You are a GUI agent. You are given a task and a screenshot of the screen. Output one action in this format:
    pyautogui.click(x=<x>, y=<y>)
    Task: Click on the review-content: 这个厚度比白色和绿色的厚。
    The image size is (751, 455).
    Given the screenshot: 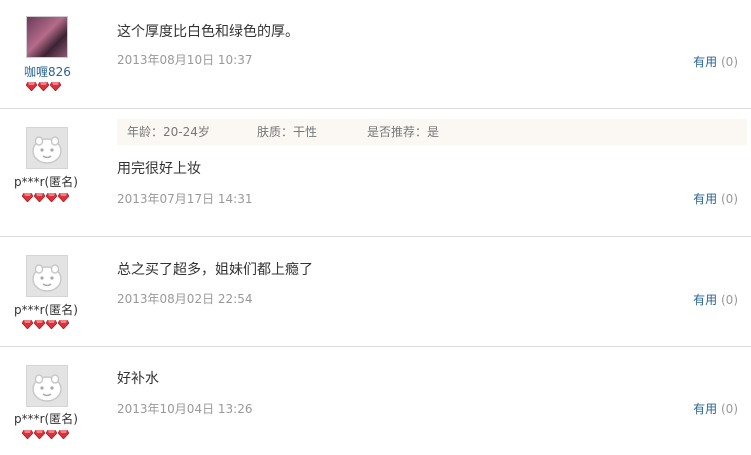 What is the action you would take?
    pyautogui.click(x=208, y=32)
    